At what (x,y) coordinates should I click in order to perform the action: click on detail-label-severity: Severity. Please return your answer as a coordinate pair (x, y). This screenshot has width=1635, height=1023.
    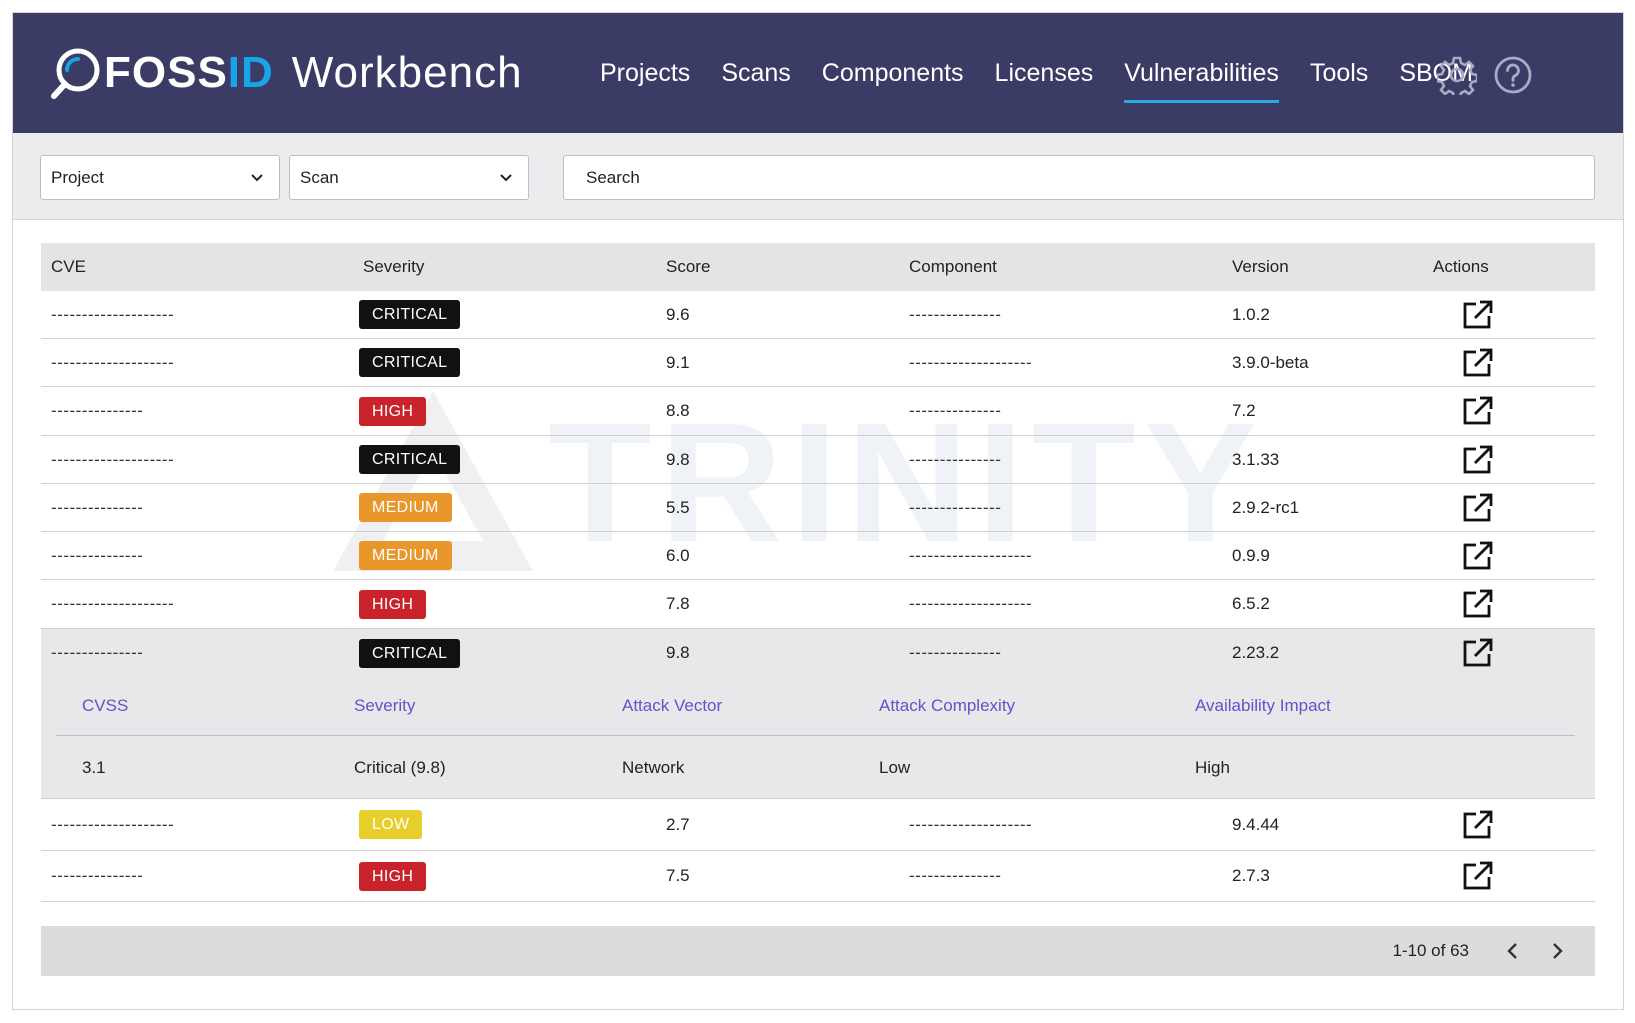
    Looking at the image, I should click on (385, 705).